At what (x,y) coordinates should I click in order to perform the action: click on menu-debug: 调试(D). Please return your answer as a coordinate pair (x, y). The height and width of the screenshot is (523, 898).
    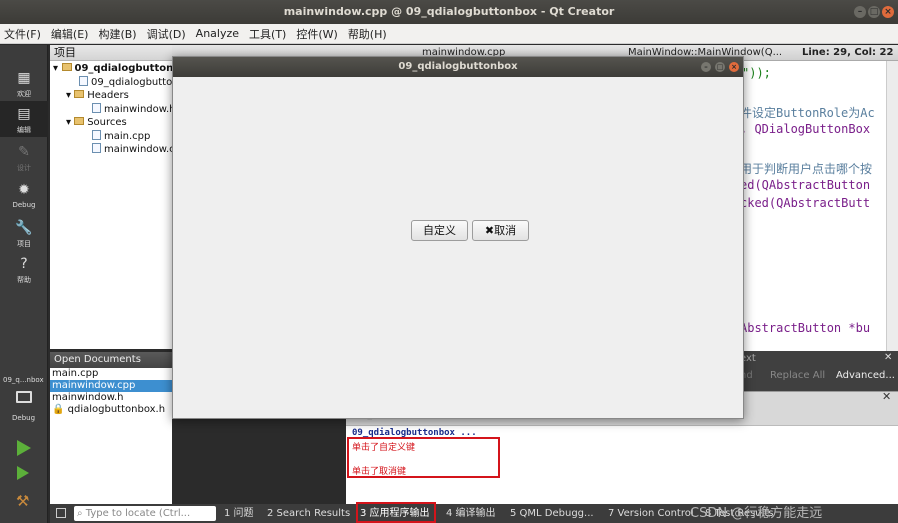
    Looking at the image, I should click on (166, 34).